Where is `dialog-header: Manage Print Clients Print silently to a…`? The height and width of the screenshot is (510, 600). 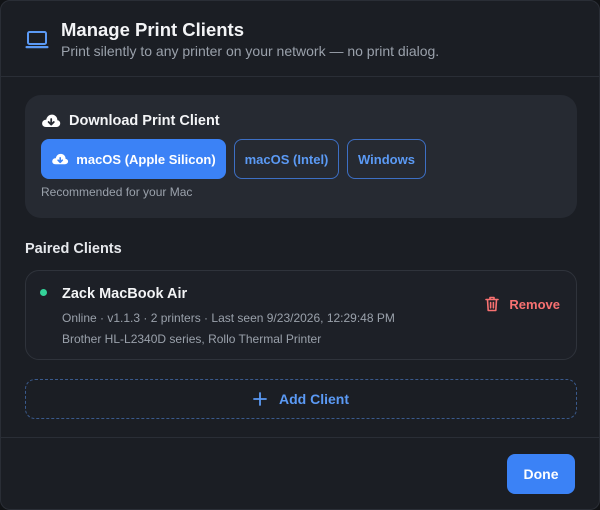 dialog-header: Manage Print Clients Print silently to a… is located at coordinates (300, 39).